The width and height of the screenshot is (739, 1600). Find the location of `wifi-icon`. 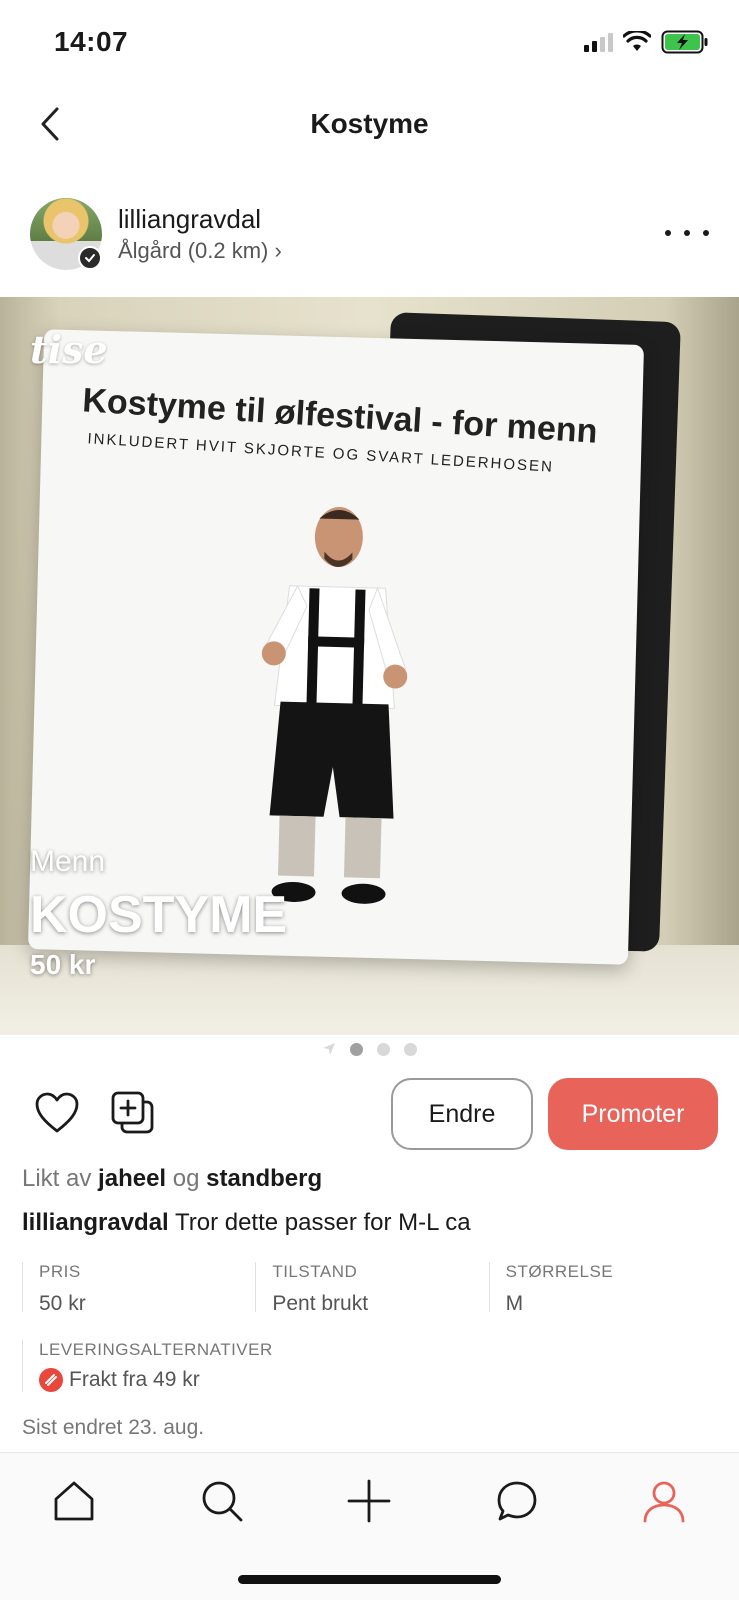

wifi-icon is located at coordinates (637, 41).